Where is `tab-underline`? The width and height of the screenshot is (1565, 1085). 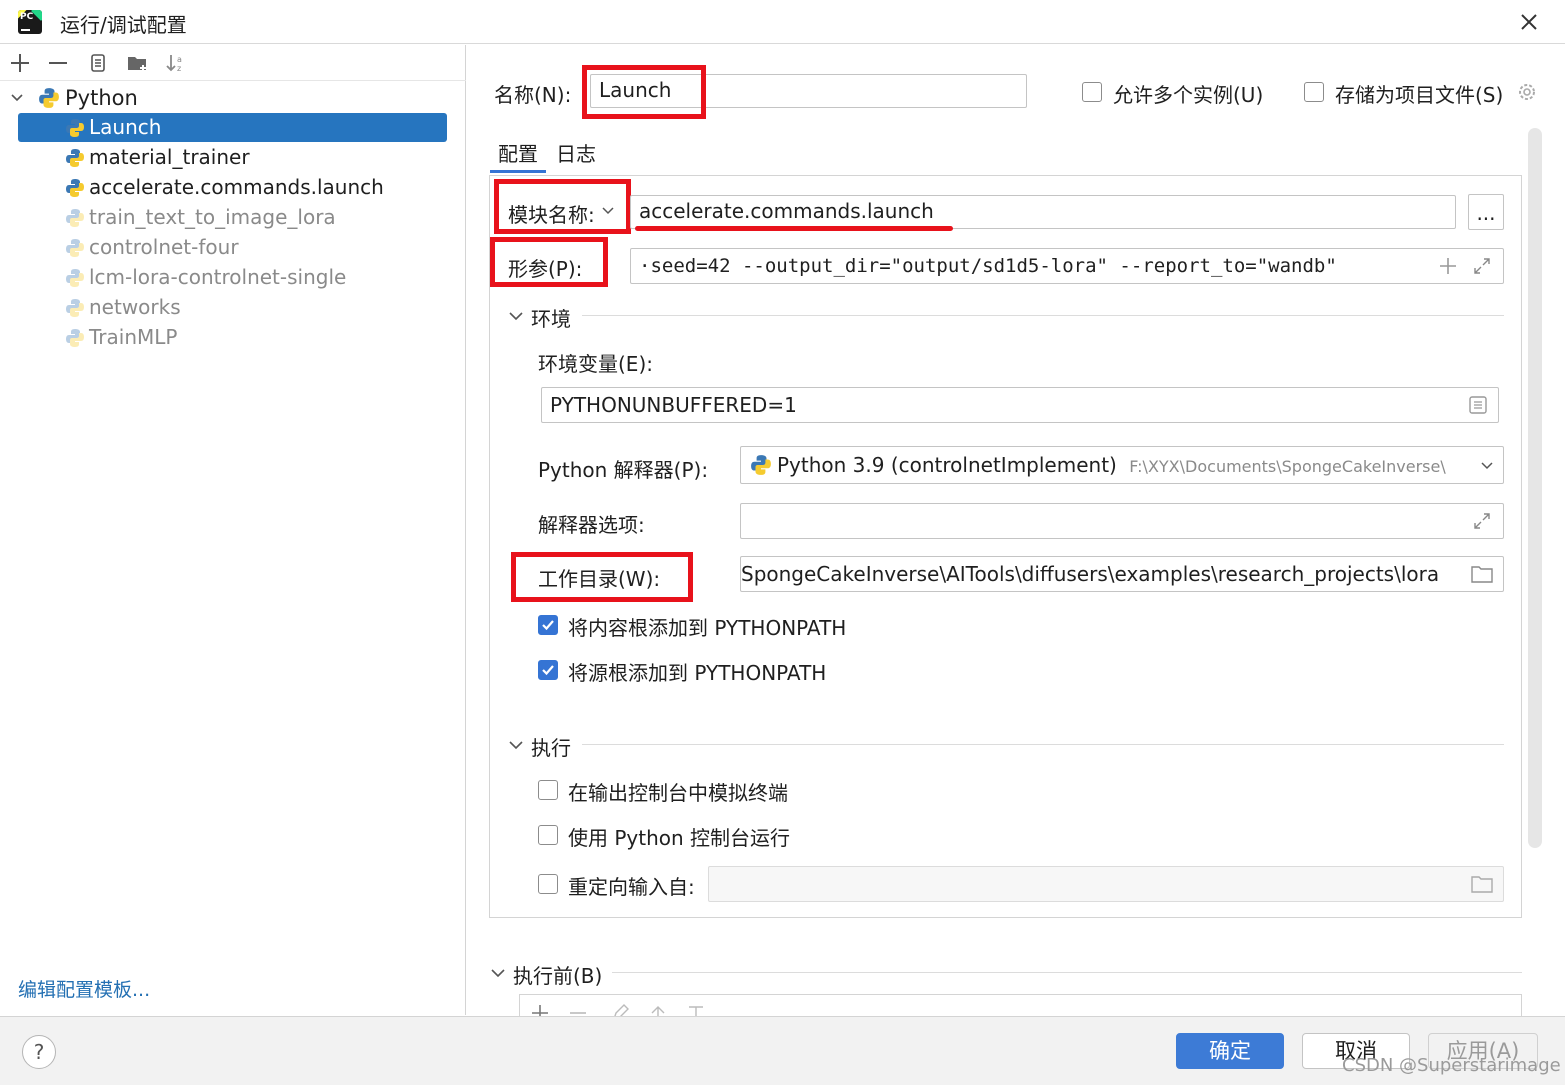
tab-underline is located at coordinates (518, 171).